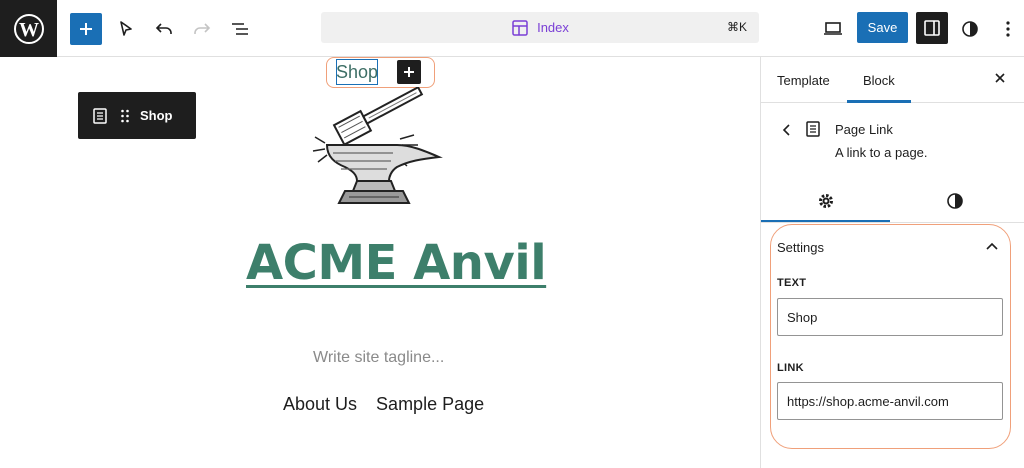 The width and height of the screenshot is (1024, 468). I want to click on svg-text: W, so click(29, 30).